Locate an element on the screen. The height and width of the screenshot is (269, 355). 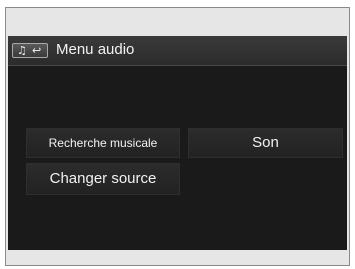
audio-back-button: ♫ ↩ is located at coordinates (30, 50).